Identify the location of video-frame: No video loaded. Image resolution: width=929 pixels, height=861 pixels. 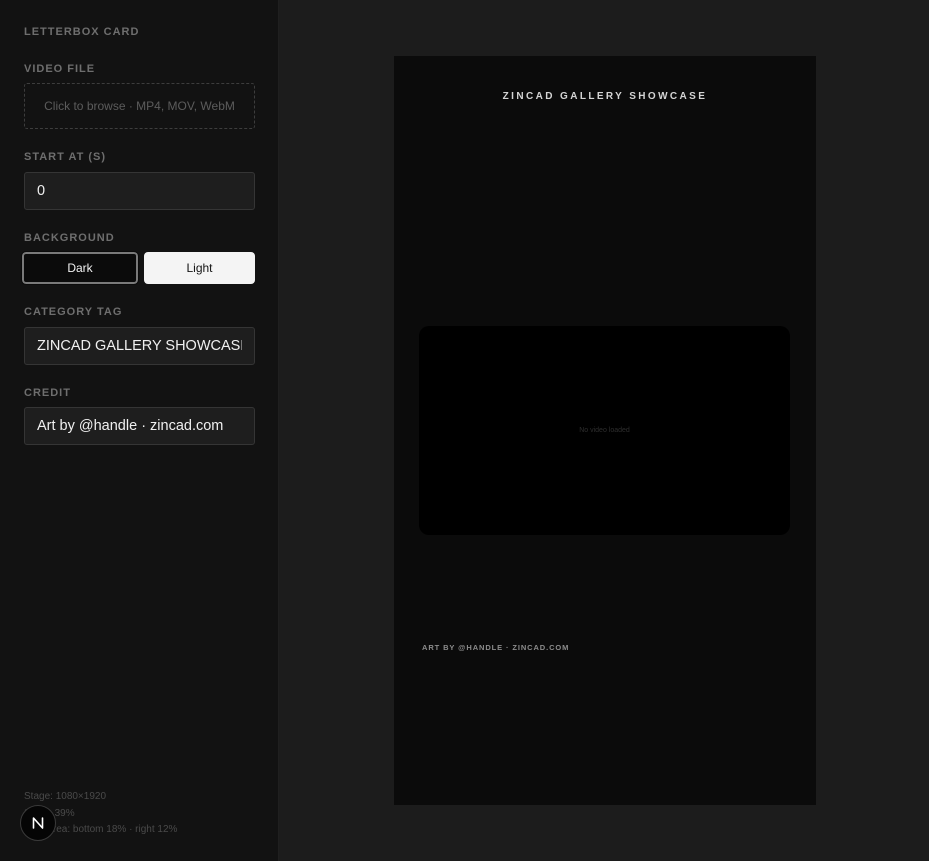
(604, 430).